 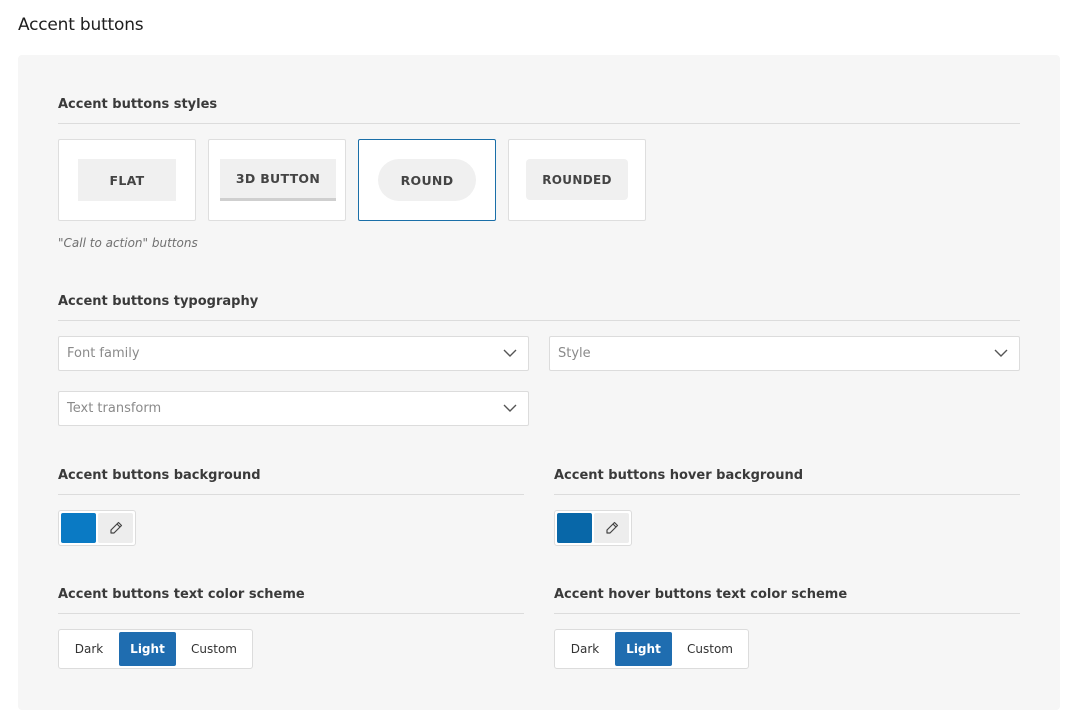 What do you see at coordinates (81, 25) in the screenshot?
I see `page-title: Accent buttons` at bounding box center [81, 25].